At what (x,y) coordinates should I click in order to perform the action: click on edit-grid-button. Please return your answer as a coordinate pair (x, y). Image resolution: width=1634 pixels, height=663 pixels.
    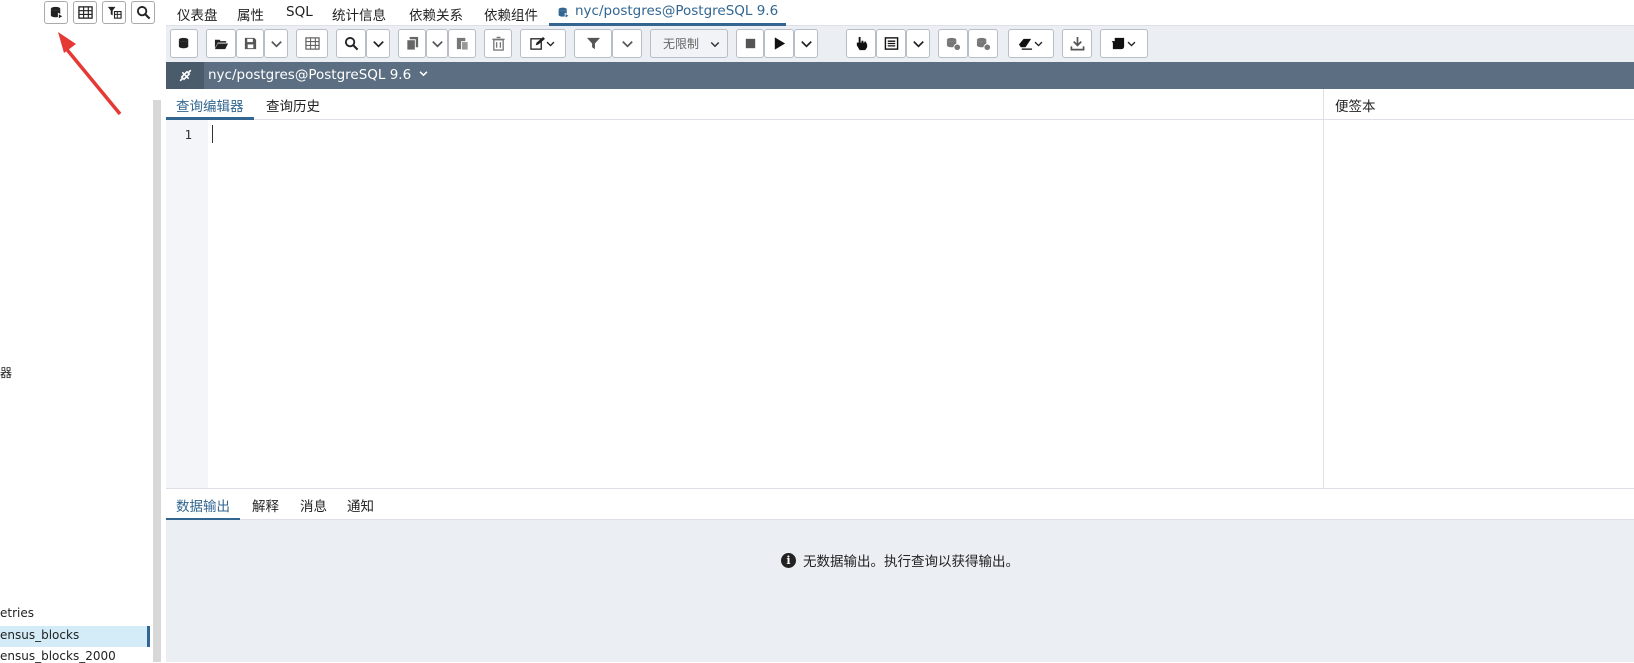
    Looking at the image, I should click on (312, 43).